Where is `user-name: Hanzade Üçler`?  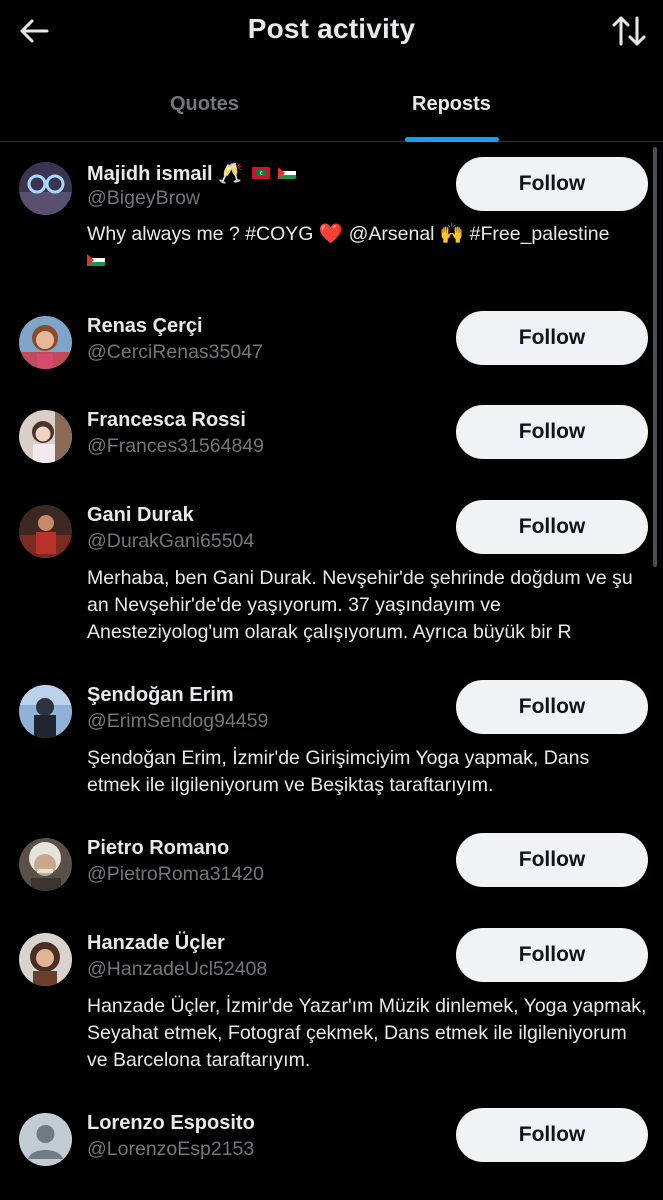 user-name: Hanzade Üçler is located at coordinates (156, 943).